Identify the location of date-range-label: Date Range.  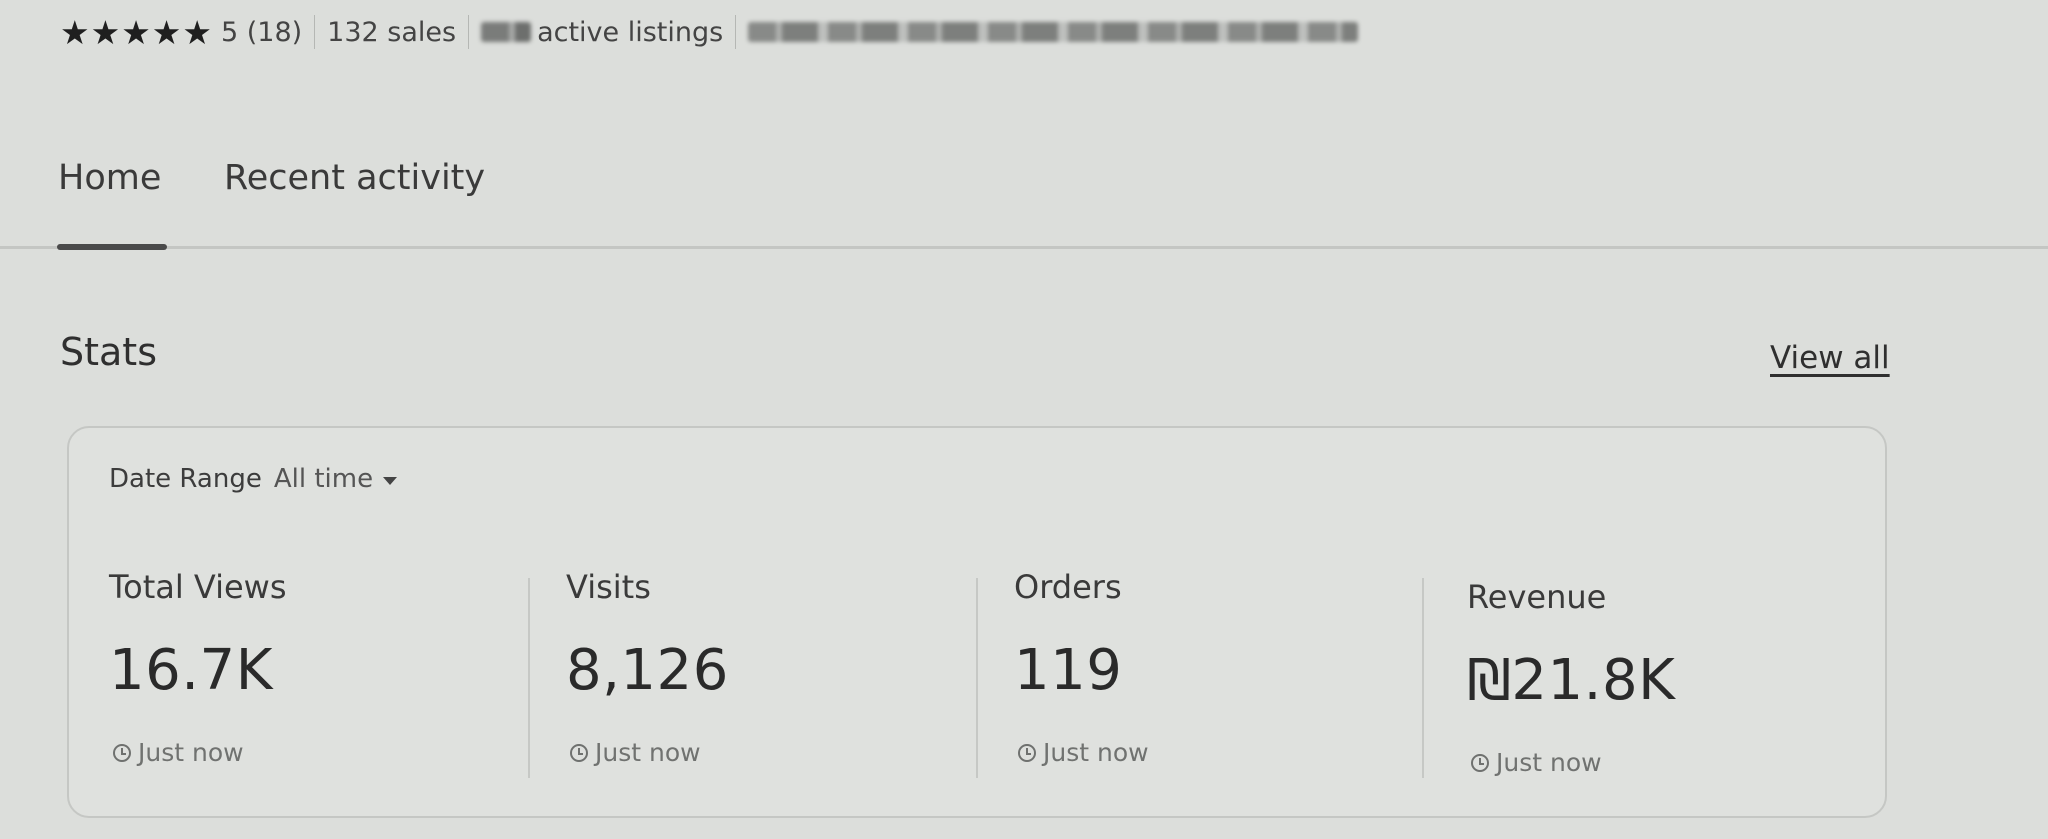
(185, 479).